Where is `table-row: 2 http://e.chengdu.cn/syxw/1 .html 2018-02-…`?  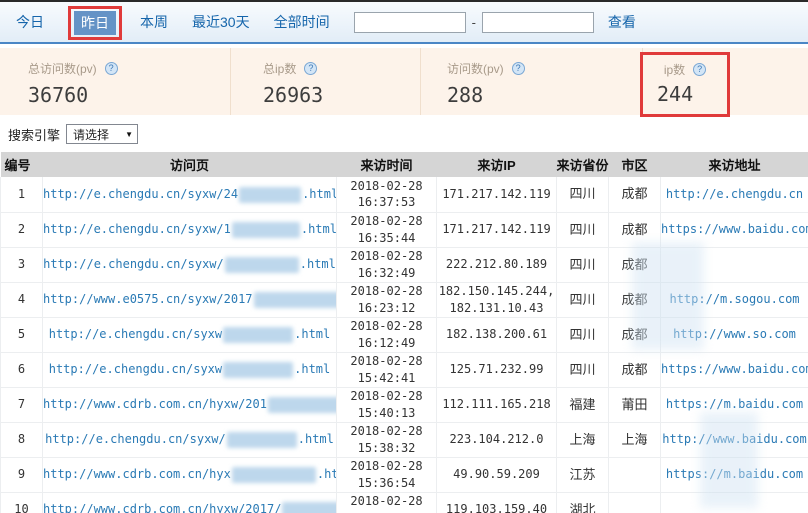
table-row: 2 http://e.chengdu.cn/syxw/1 .html 2018-02-… is located at coordinates (404, 229).